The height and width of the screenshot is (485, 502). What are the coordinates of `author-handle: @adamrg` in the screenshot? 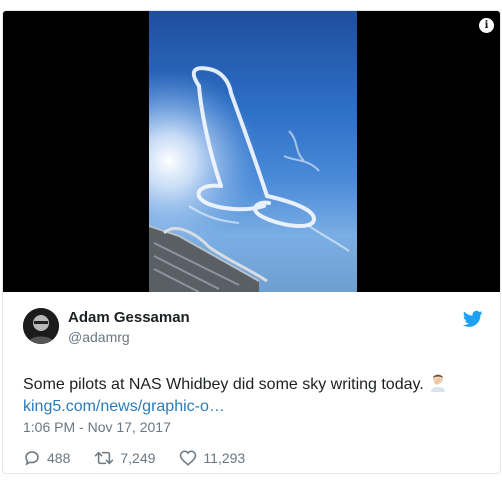 It's located at (99, 337).